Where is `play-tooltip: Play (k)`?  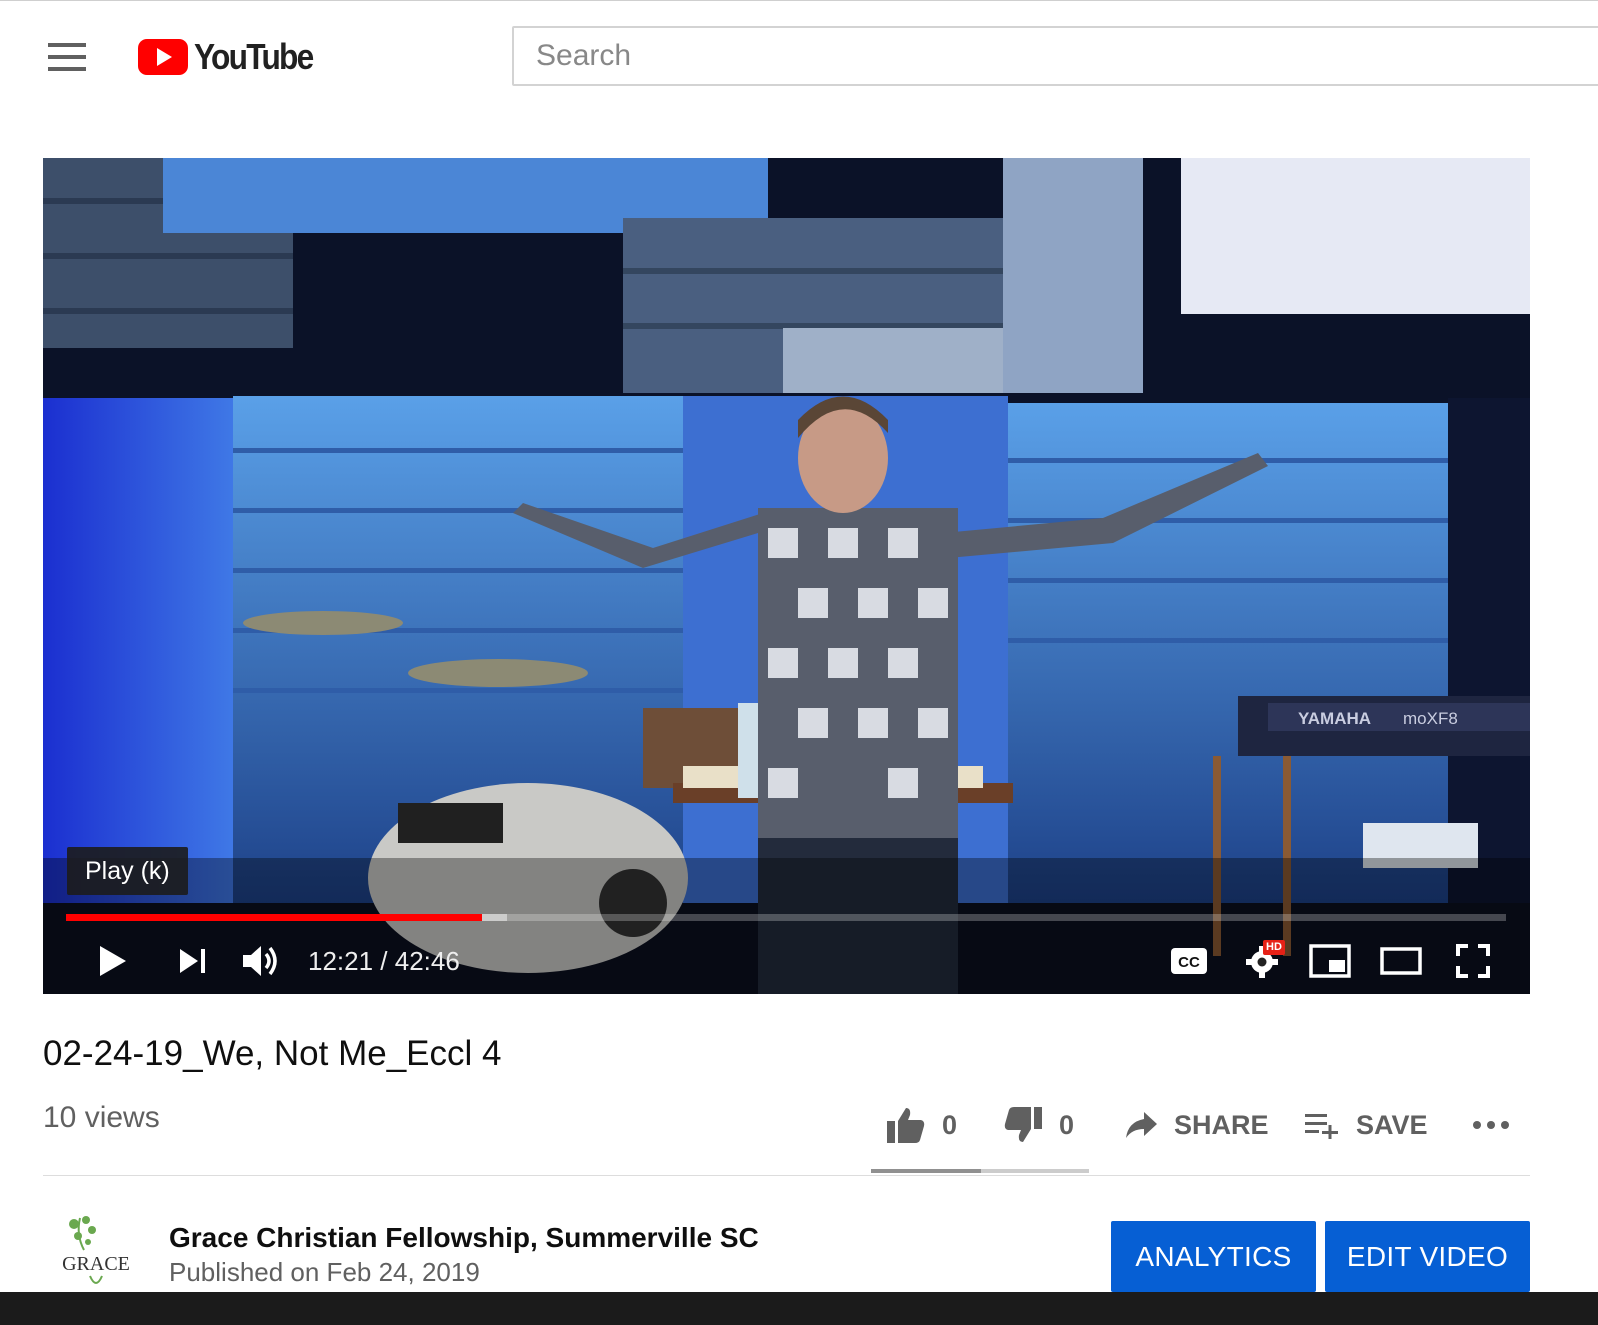
play-tooltip: Play (k) is located at coordinates (127, 871).